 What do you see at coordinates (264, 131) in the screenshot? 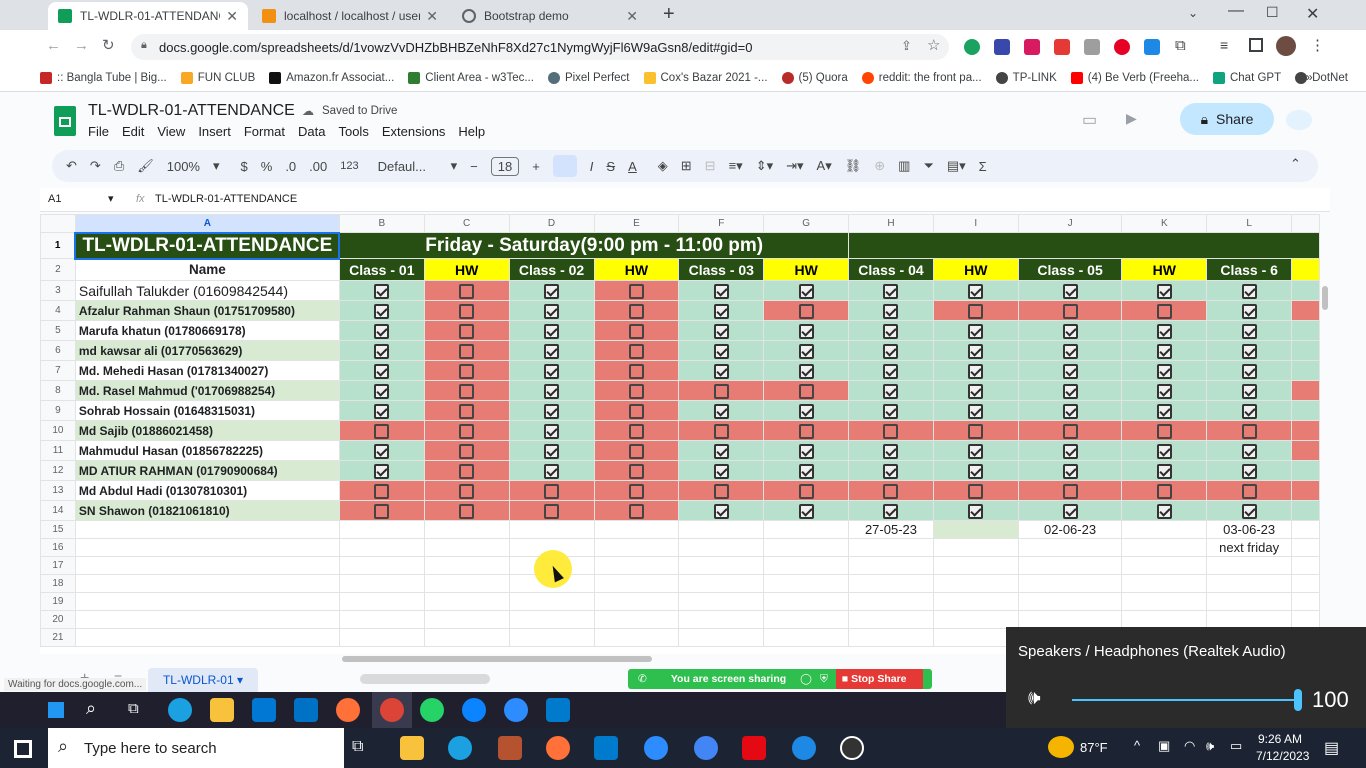
I see `menu-format: Format` at bounding box center [264, 131].